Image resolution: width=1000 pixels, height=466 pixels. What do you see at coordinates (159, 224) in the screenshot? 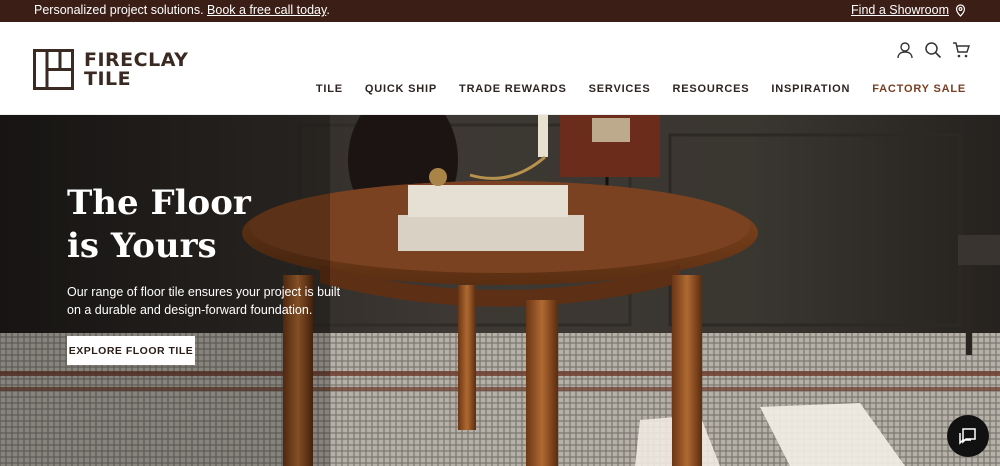
I see `hero-title: The Floor is Yours` at bounding box center [159, 224].